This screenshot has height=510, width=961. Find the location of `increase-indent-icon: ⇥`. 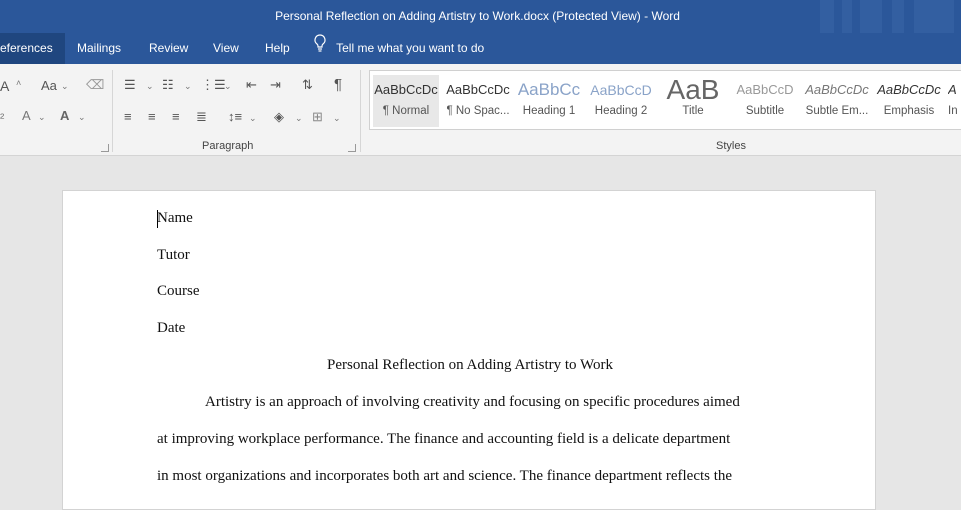

increase-indent-icon: ⇥ is located at coordinates (275, 85).